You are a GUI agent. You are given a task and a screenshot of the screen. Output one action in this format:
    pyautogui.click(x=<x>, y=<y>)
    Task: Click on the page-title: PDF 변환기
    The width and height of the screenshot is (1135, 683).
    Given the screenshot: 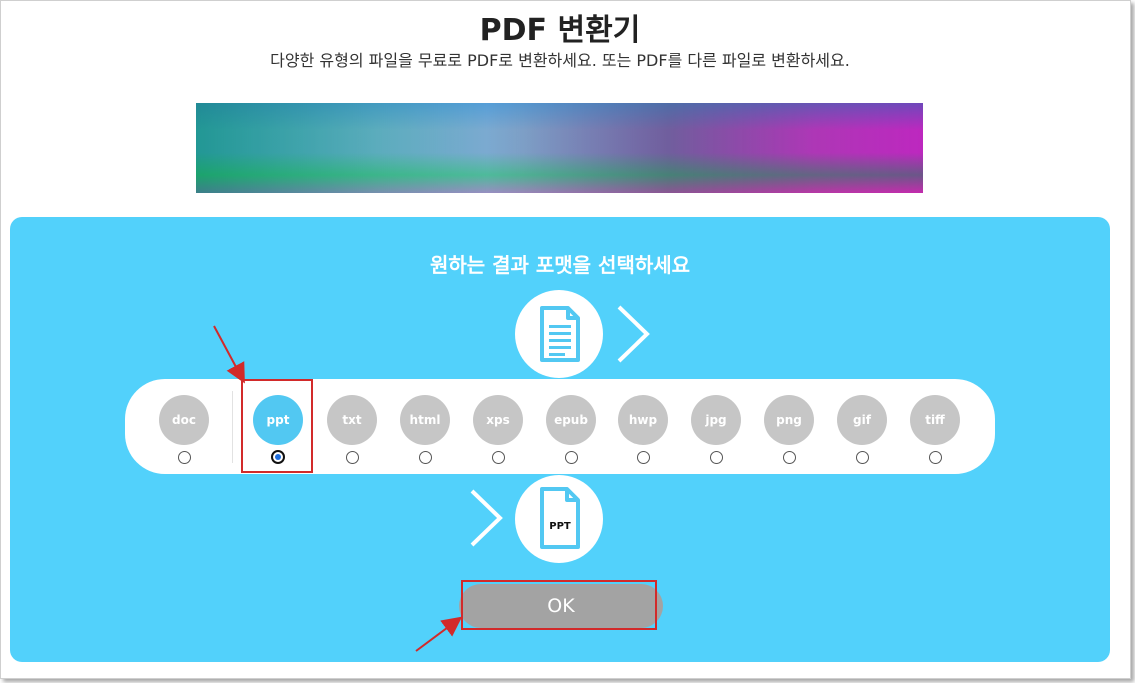 What is the action you would take?
    pyautogui.click(x=560, y=30)
    